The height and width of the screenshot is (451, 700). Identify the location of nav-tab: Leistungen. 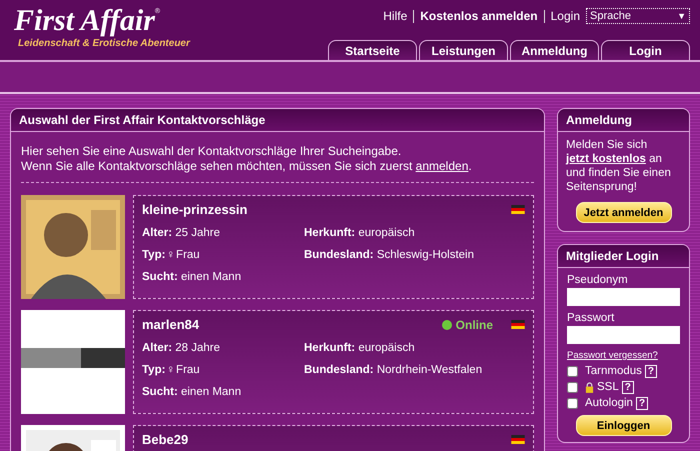
(463, 50).